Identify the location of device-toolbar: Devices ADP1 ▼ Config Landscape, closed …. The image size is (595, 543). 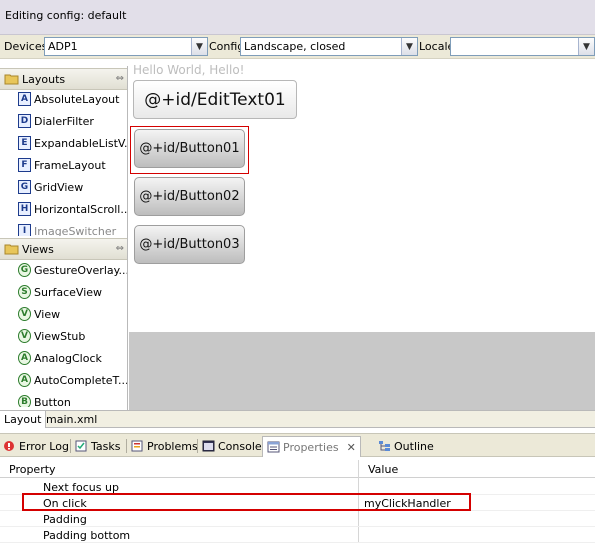
(297, 47).